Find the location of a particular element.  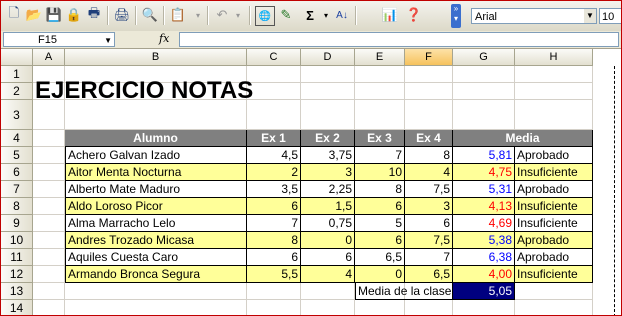

media-value: 6,38 is located at coordinates (484, 257).